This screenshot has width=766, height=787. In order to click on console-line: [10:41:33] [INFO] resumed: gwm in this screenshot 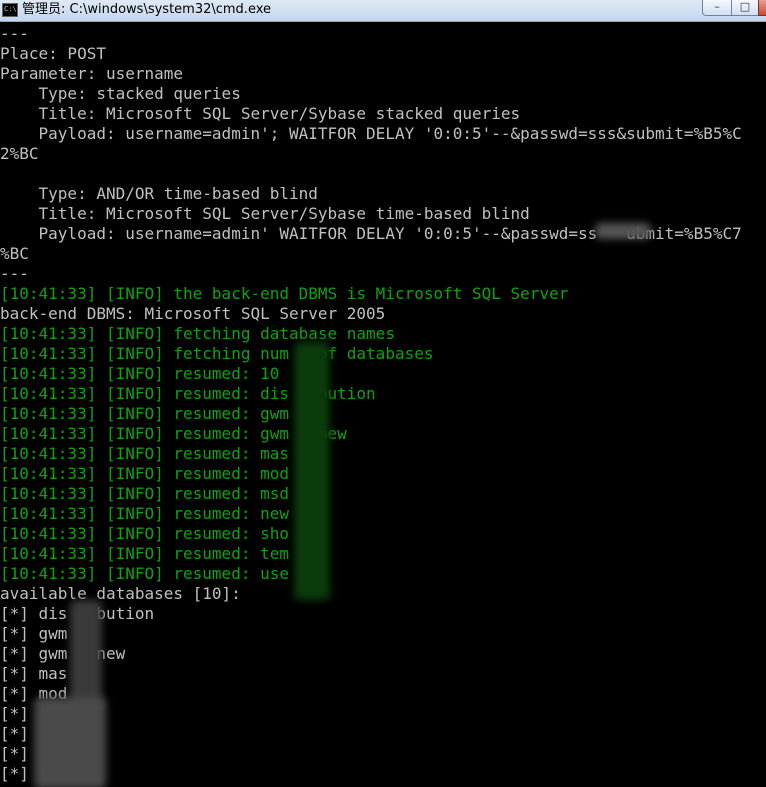, I will do `click(144, 413)`.